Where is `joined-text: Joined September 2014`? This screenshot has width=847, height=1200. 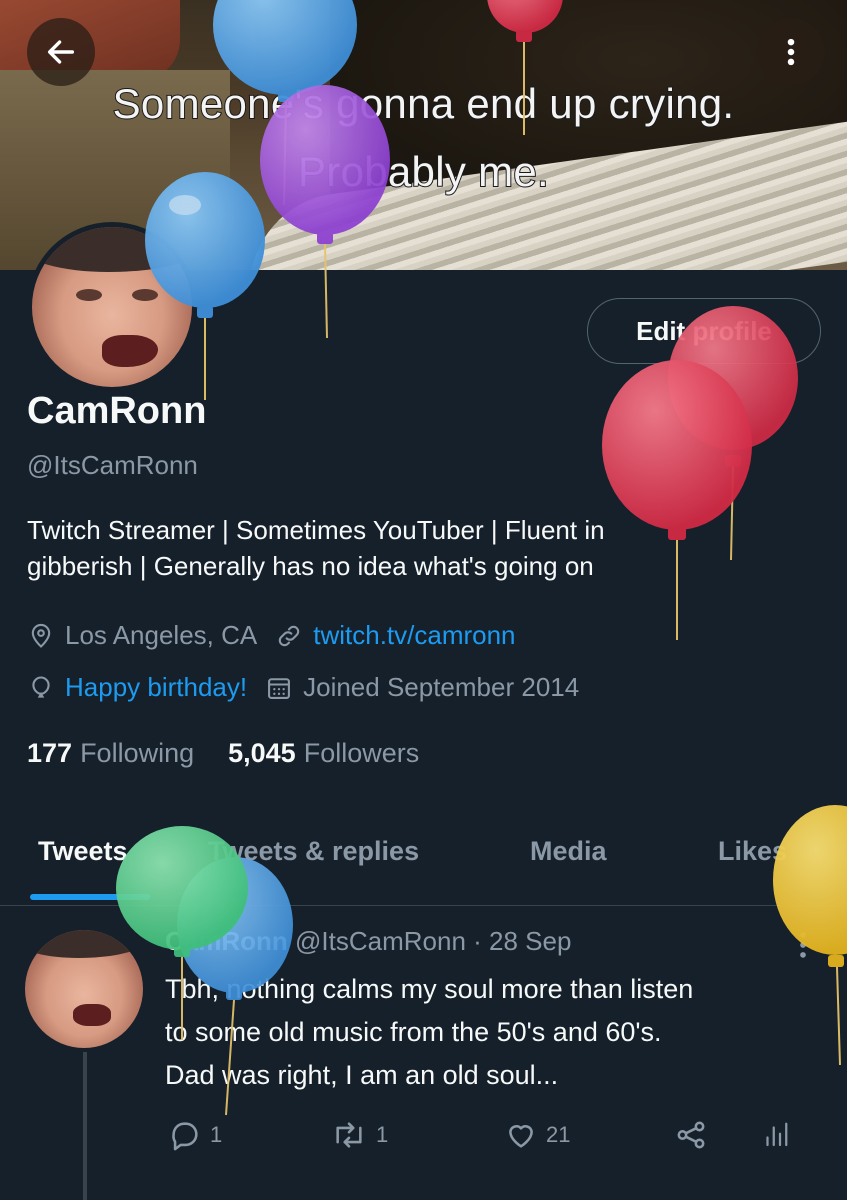
joined-text: Joined September 2014 is located at coordinates (441, 687).